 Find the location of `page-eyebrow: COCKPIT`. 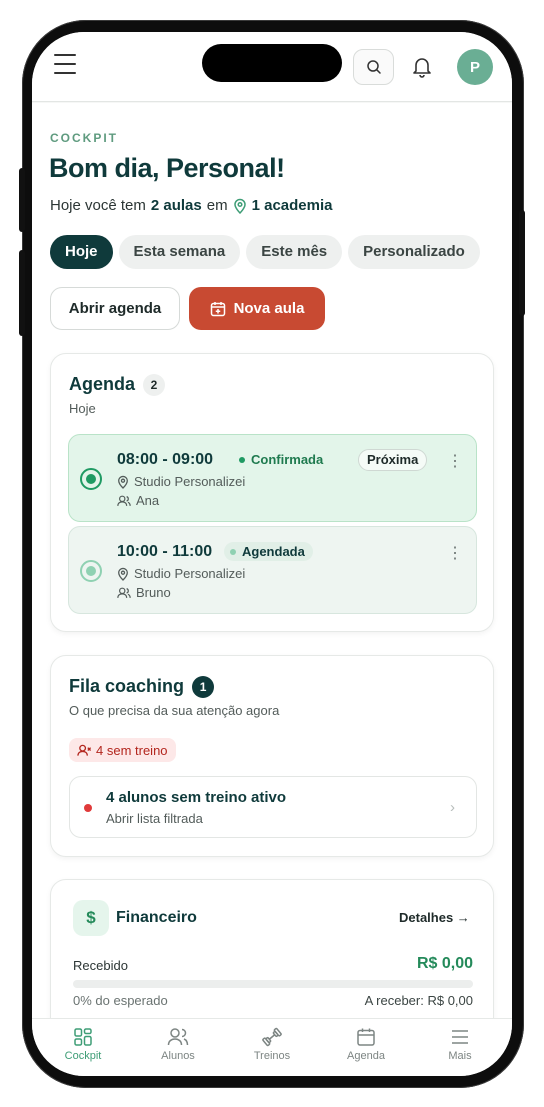

page-eyebrow: COCKPIT is located at coordinates (84, 138).